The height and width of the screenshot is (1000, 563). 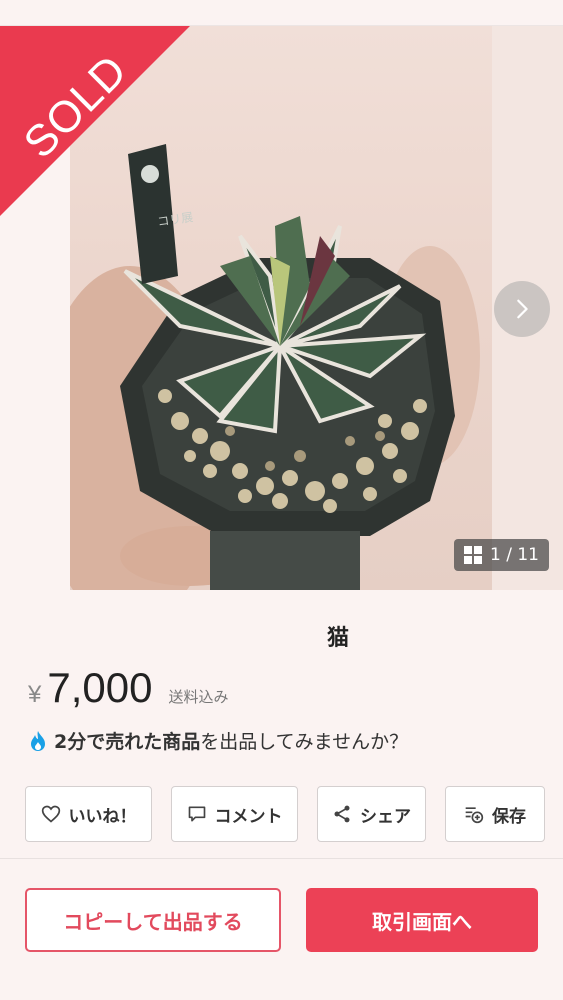 I want to click on share-button: シェア, so click(x=371, y=814).